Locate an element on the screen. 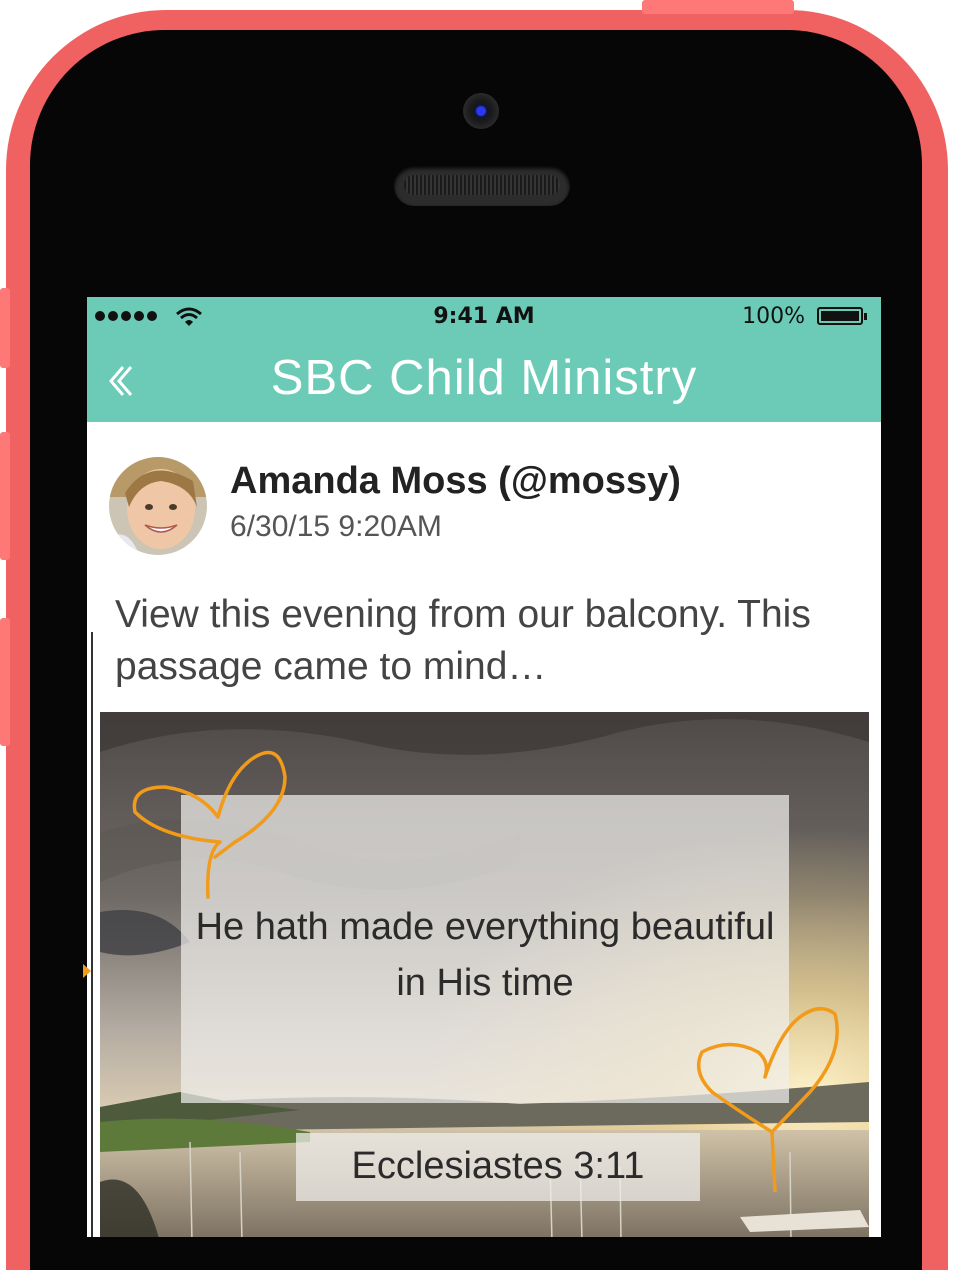 The height and width of the screenshot is (1270, 953). ringer-switch is located at coordinates (718, 7).